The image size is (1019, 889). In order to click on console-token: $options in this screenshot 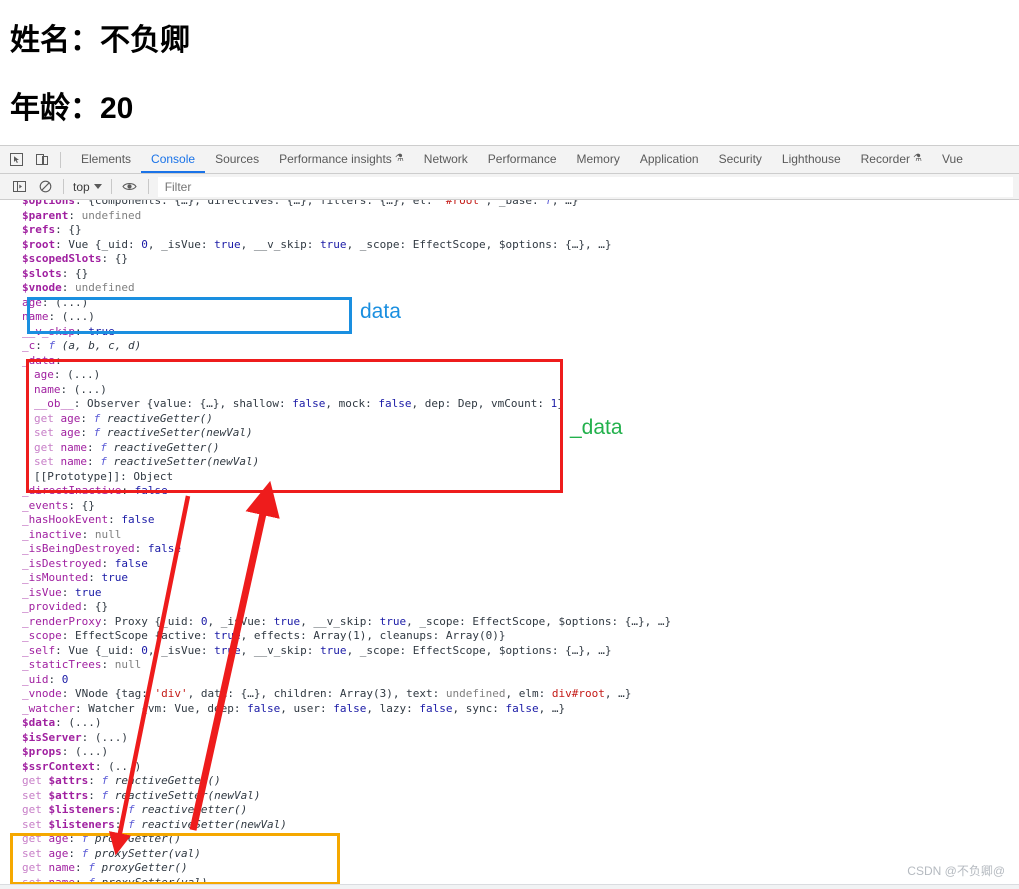, I will do `click(48, 203)`.